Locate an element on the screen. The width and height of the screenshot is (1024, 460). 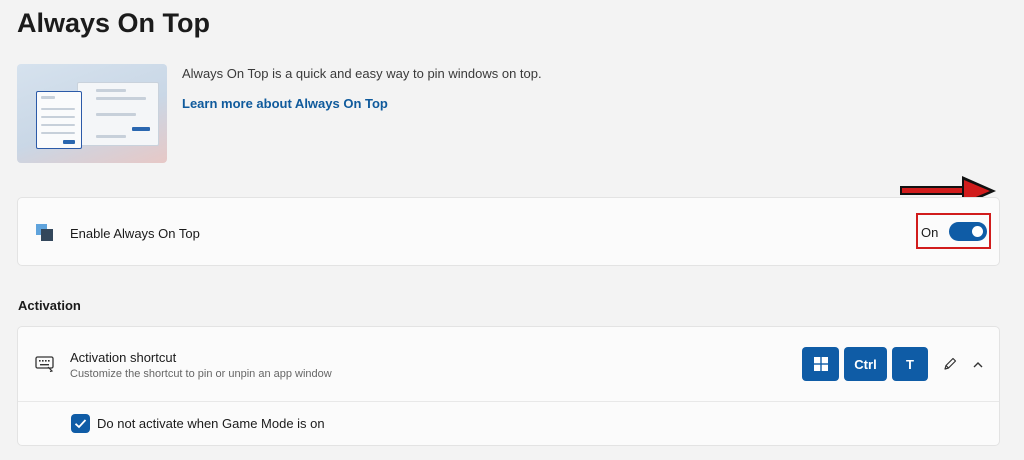
windows-key-icon is located at coordinates (820, 364).